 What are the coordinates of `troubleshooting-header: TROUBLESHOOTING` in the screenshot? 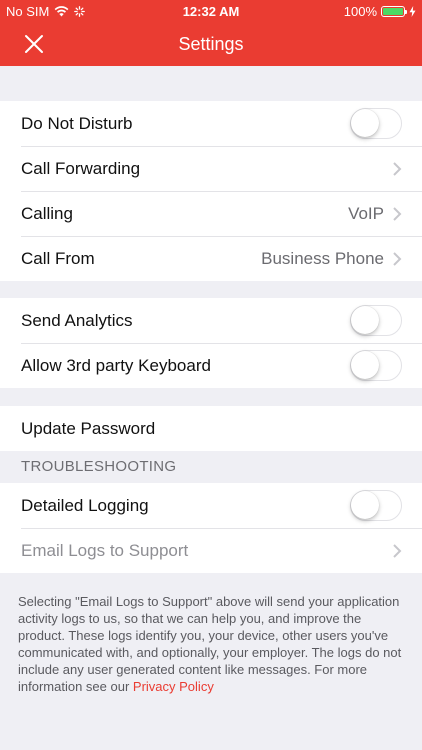 It's located at (99, 466).